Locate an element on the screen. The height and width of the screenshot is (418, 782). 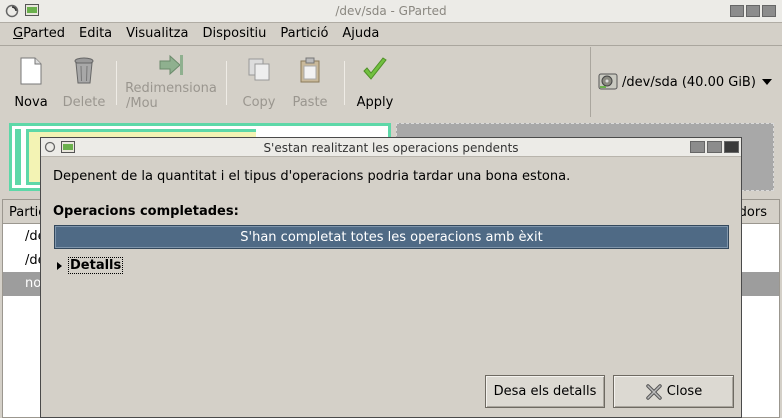
dropdown-arrow-icon is located at coordinates (767, 82).